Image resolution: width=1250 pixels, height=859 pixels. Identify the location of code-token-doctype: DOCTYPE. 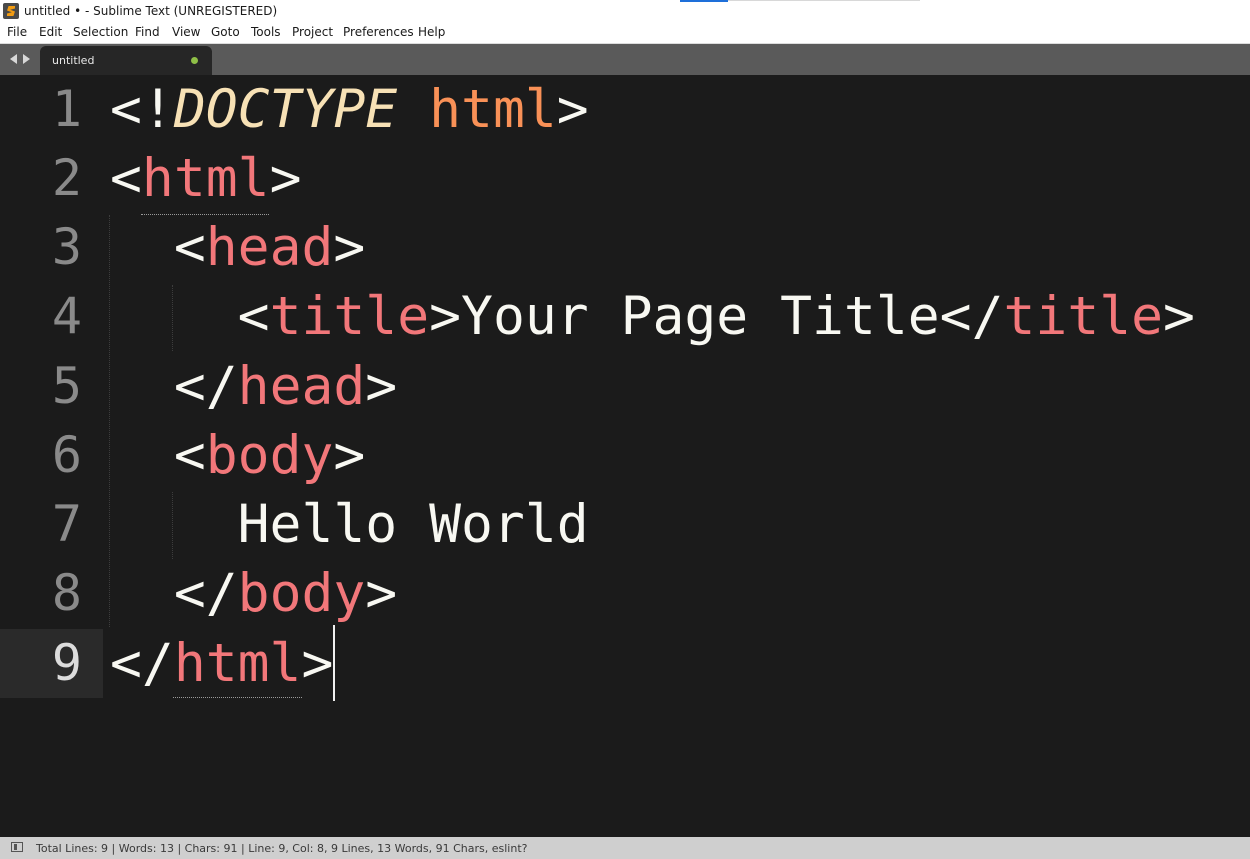
(285, 109).